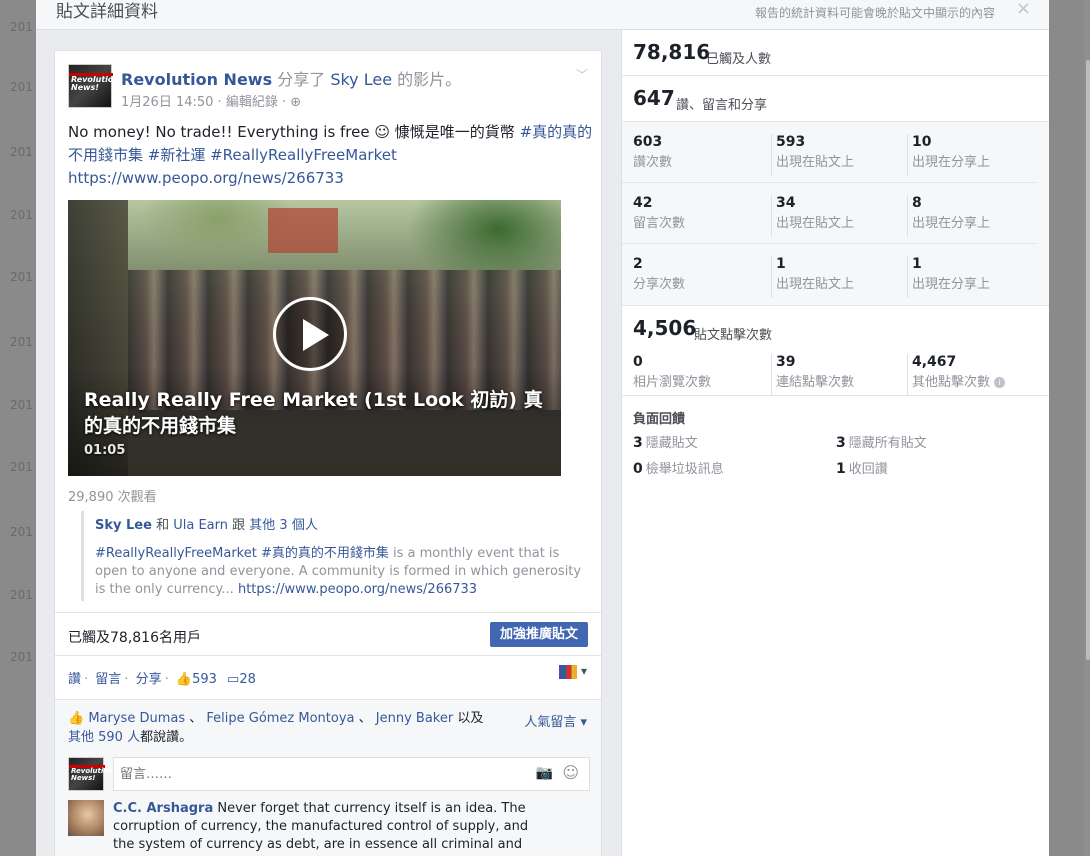 The image size is (1090, 856). What do you see at coordinates (247, 679) in the screenshot?
I see `comment-count: 28` at bounding box center [247, 679].